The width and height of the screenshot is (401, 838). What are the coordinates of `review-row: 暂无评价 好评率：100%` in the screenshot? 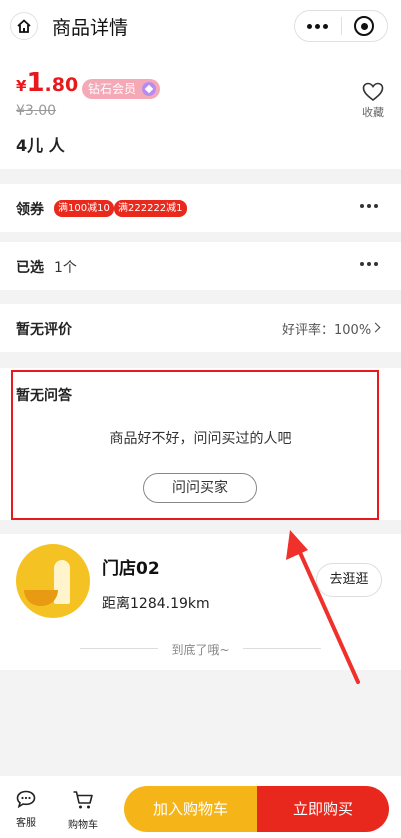 It's located at (200, 328).